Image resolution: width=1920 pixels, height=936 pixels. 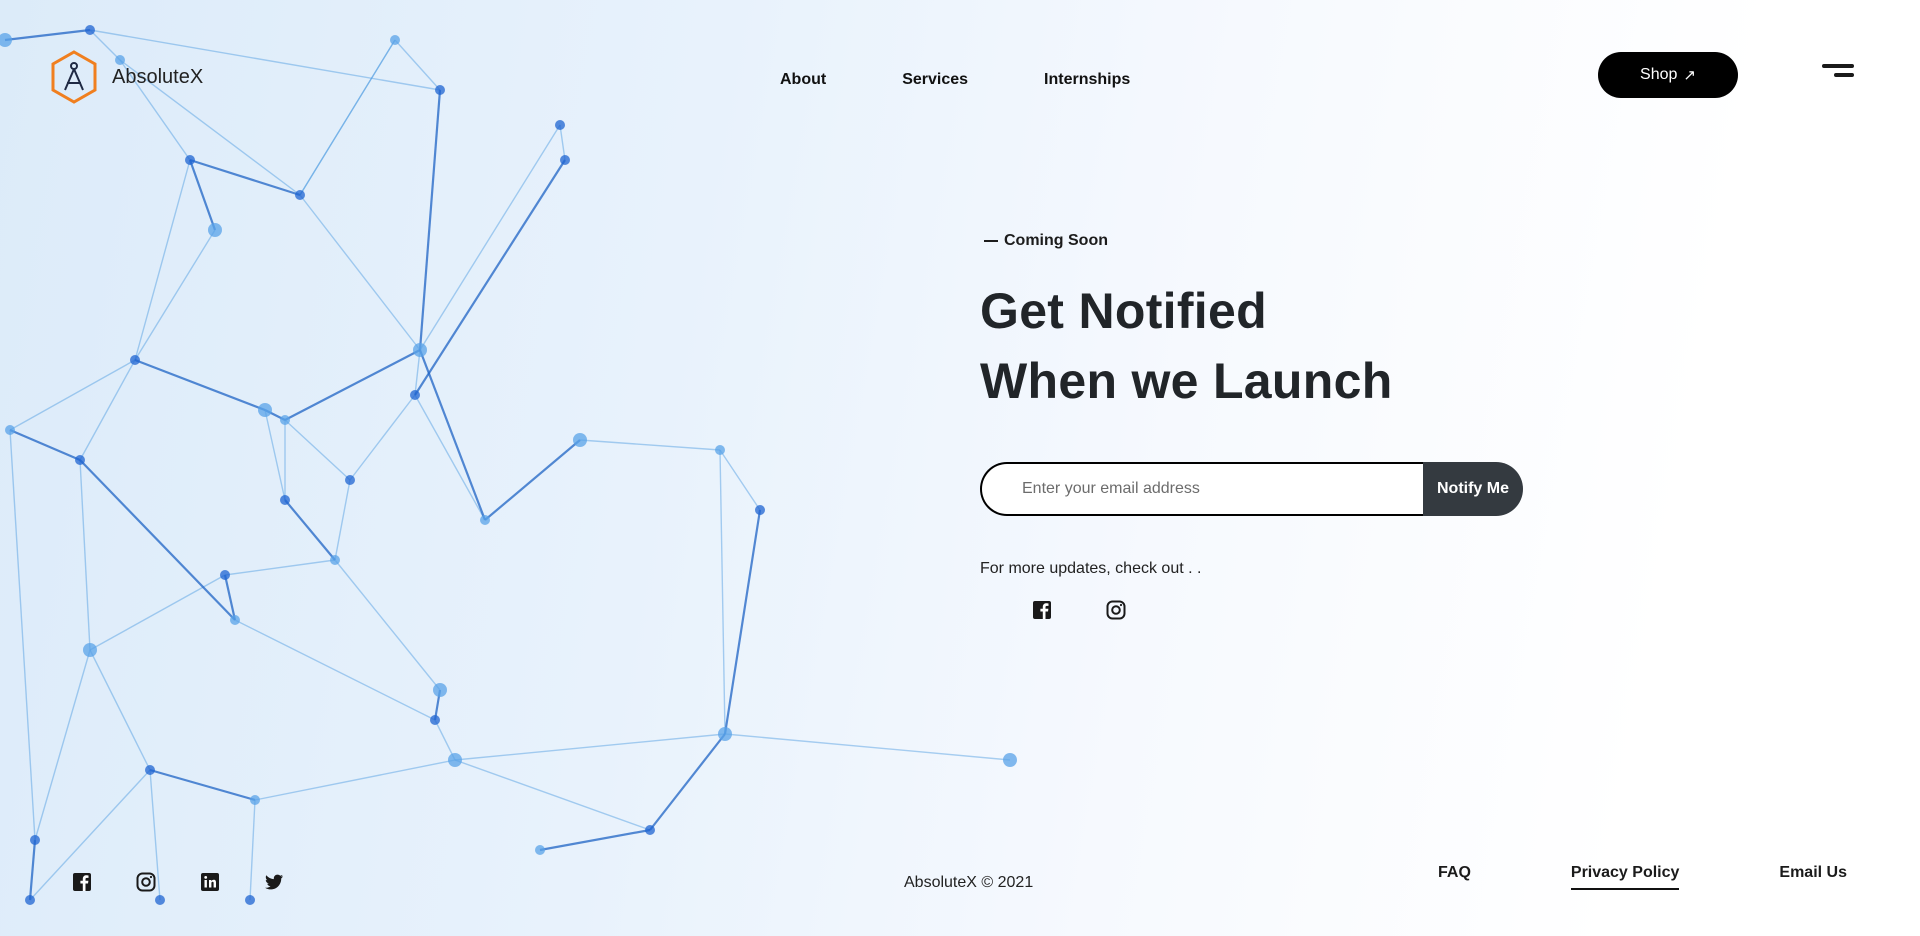 I want to click on nav-link-services: Services, so click(x=935, y=80).